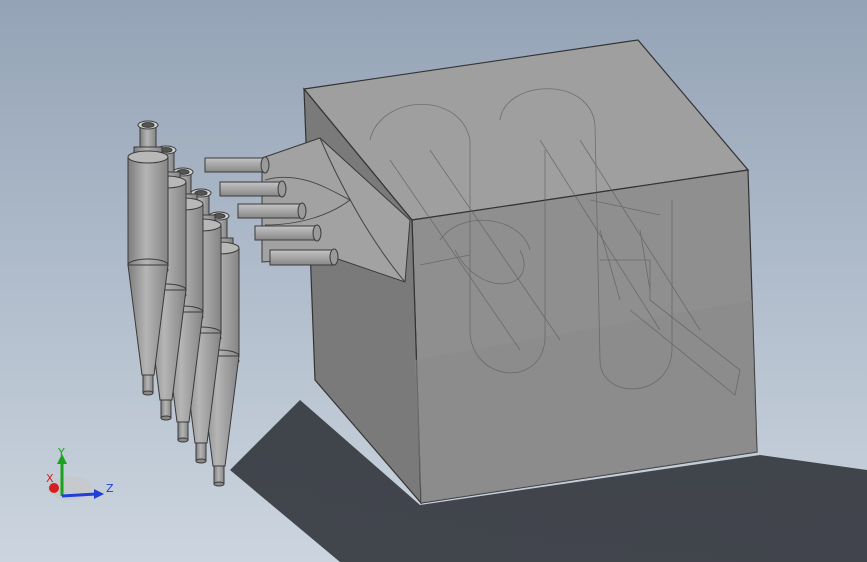 Image resolution: width=867 pixels, height=562 pixels. I want to click on z-axis-arrow-icon, so click(79, 495).